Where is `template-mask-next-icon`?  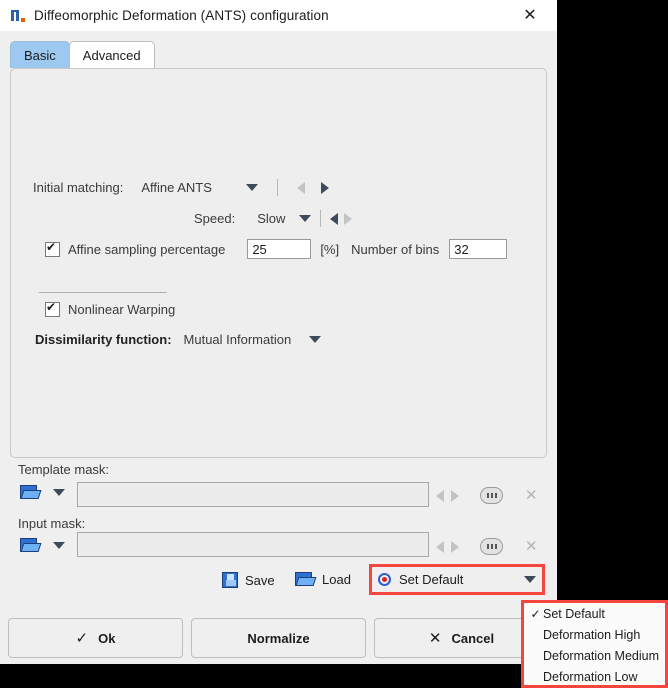 template-mask-next-icon is located at coordinates (455, 495).